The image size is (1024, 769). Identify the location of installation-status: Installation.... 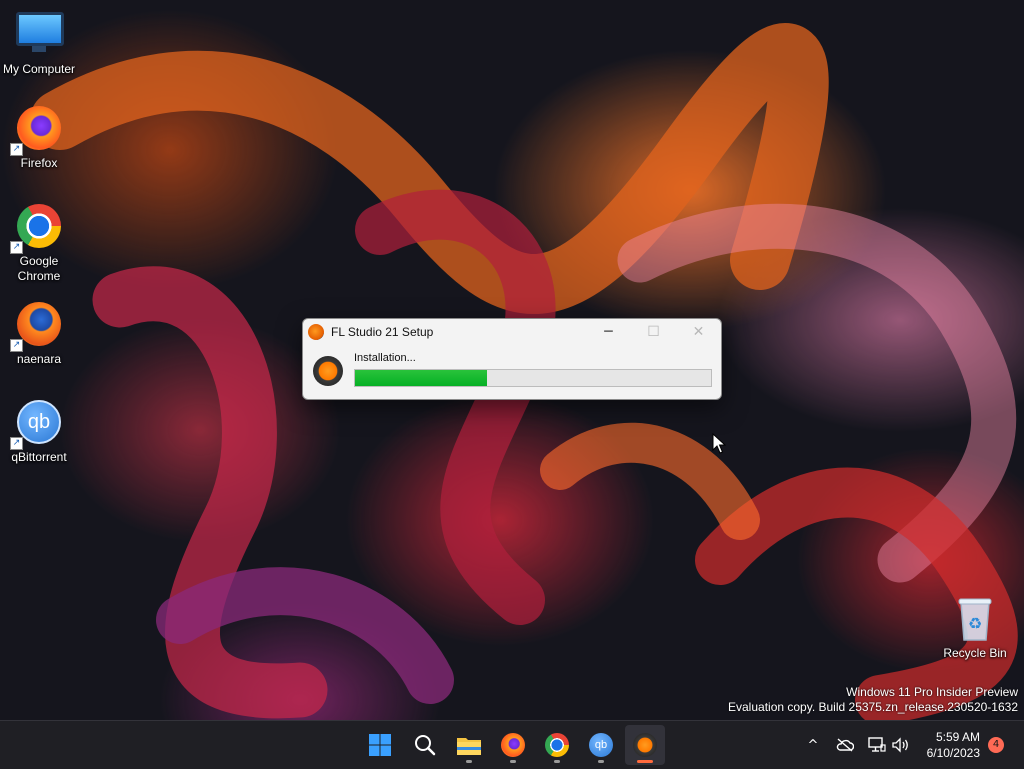
(385, 358).